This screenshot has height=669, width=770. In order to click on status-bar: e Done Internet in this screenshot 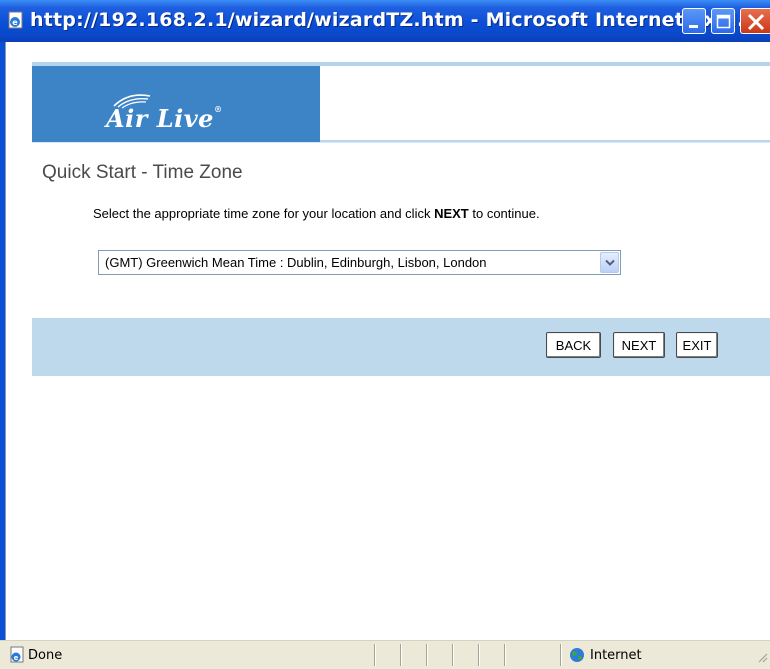, I will do `click(385, 654)`.